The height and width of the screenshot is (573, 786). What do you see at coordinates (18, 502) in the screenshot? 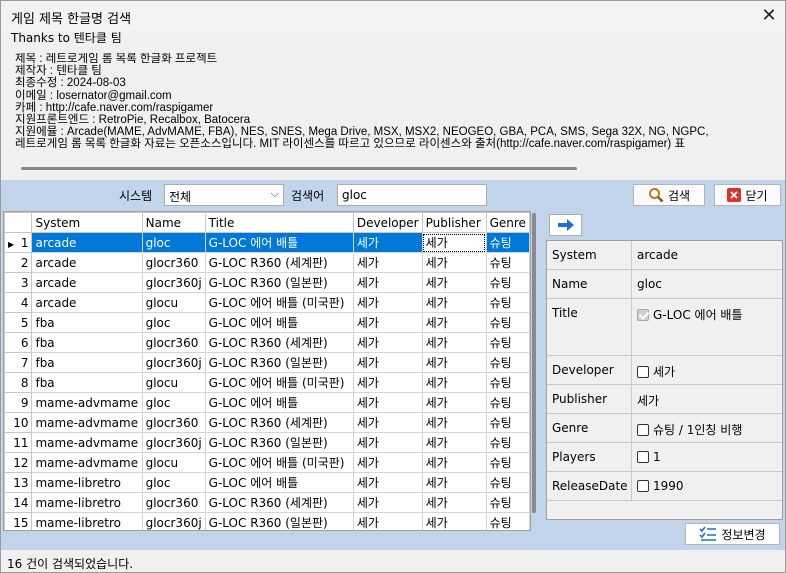
I see `row-header: 14` at bounding box center [18, 502].